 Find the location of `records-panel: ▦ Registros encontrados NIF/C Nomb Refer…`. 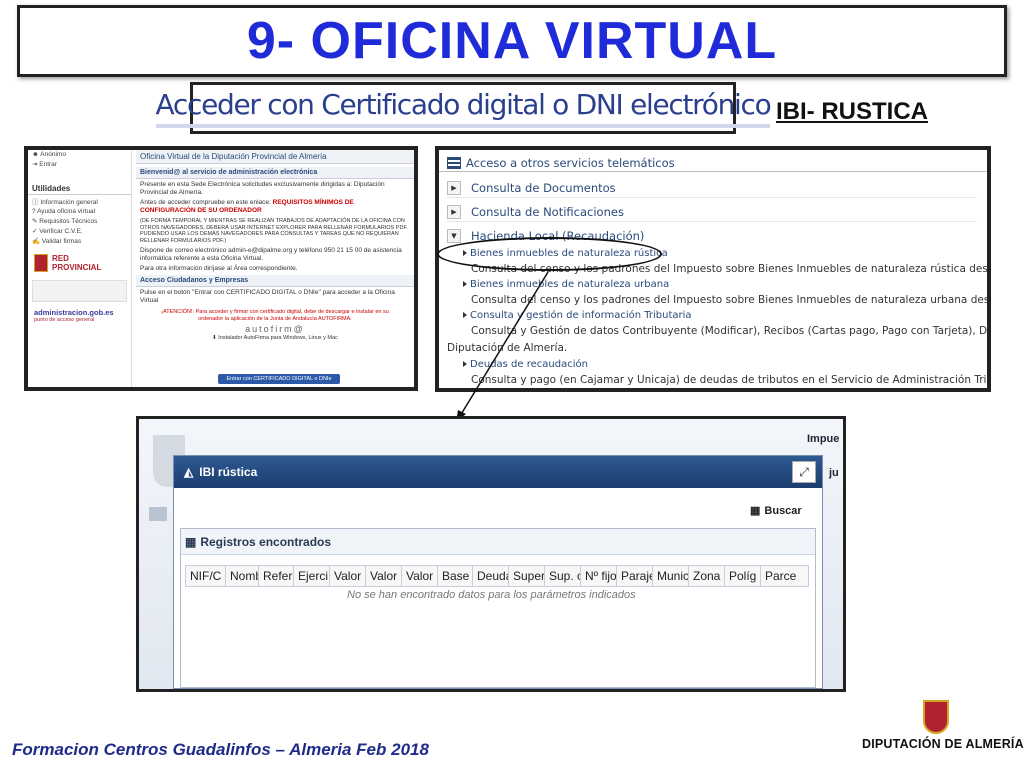

records-panel: ▦ Registros encontrados NIF/C Nomb Refer… is located at coordinates (498, 608).